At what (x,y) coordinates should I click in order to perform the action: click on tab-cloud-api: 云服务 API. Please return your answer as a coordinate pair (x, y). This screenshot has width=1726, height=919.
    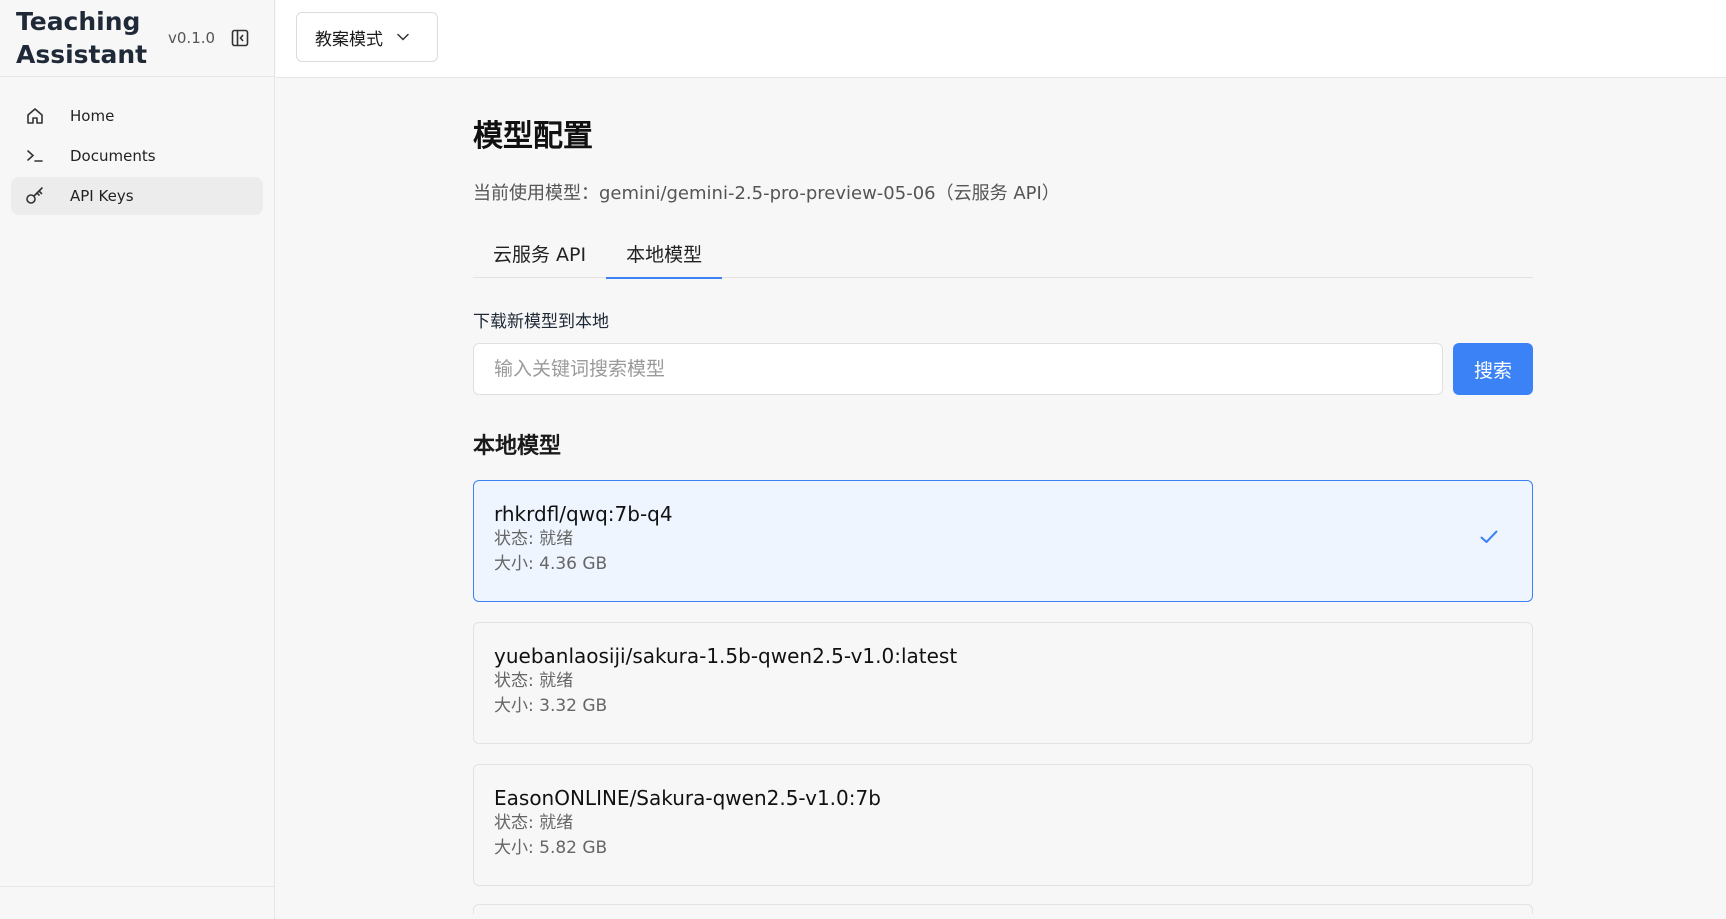
    Looking at the image, I should click on (539, 253).